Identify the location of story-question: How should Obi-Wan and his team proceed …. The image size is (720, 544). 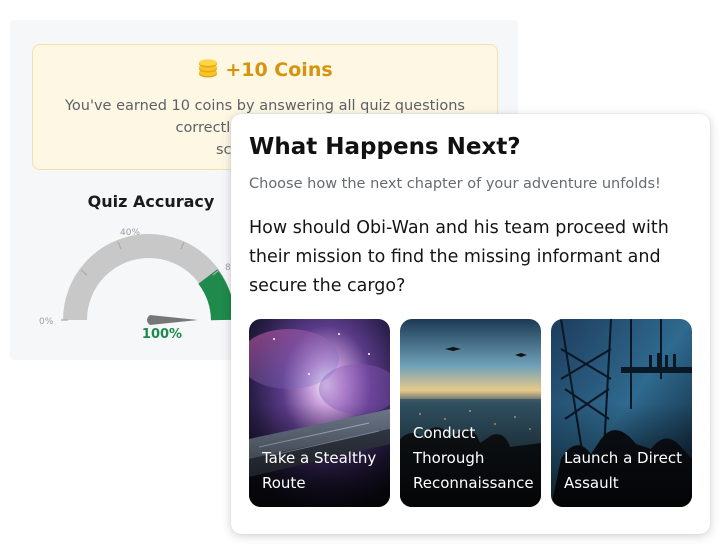
(459, 257).